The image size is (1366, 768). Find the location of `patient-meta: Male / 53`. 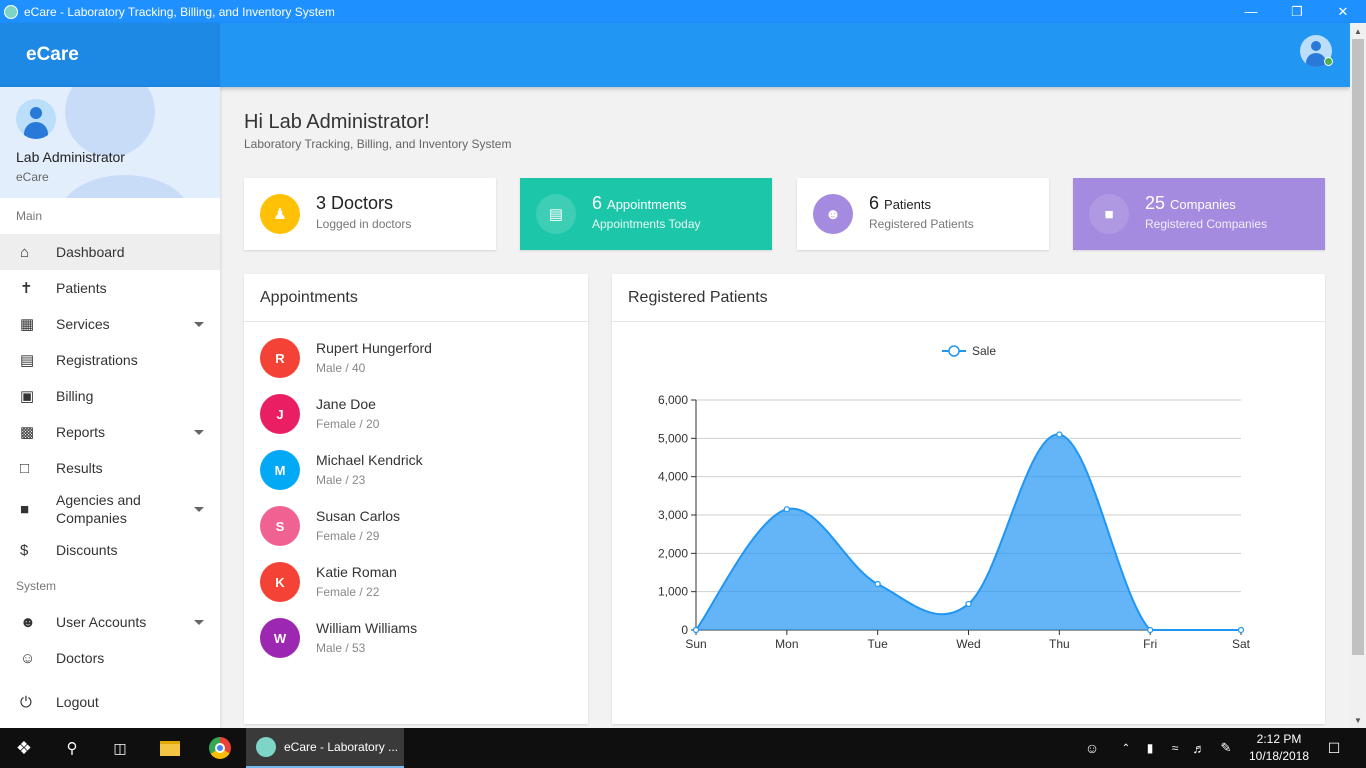

patient-meta: Male / 53 is located at coordinates (341, 648).